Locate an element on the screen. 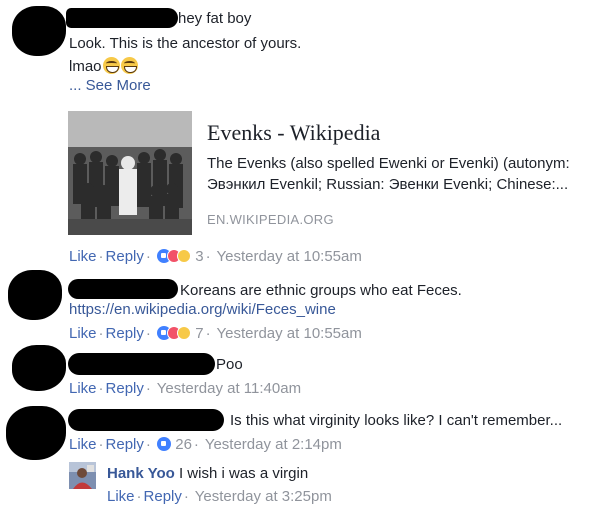 The width and height of the screenshot is (614, 515). timestamp: Yesterday at 2:14pm is located at coordinates (273, 444).